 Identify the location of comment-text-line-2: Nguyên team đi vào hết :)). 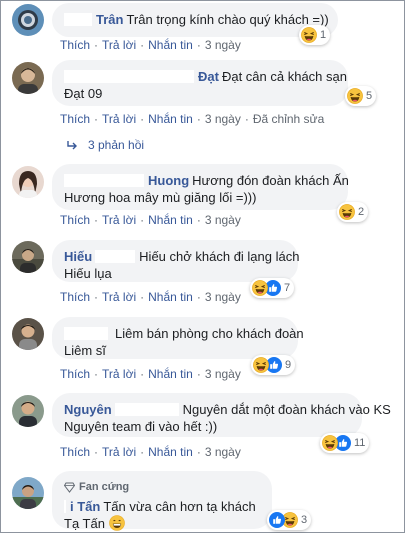
(141, 426).